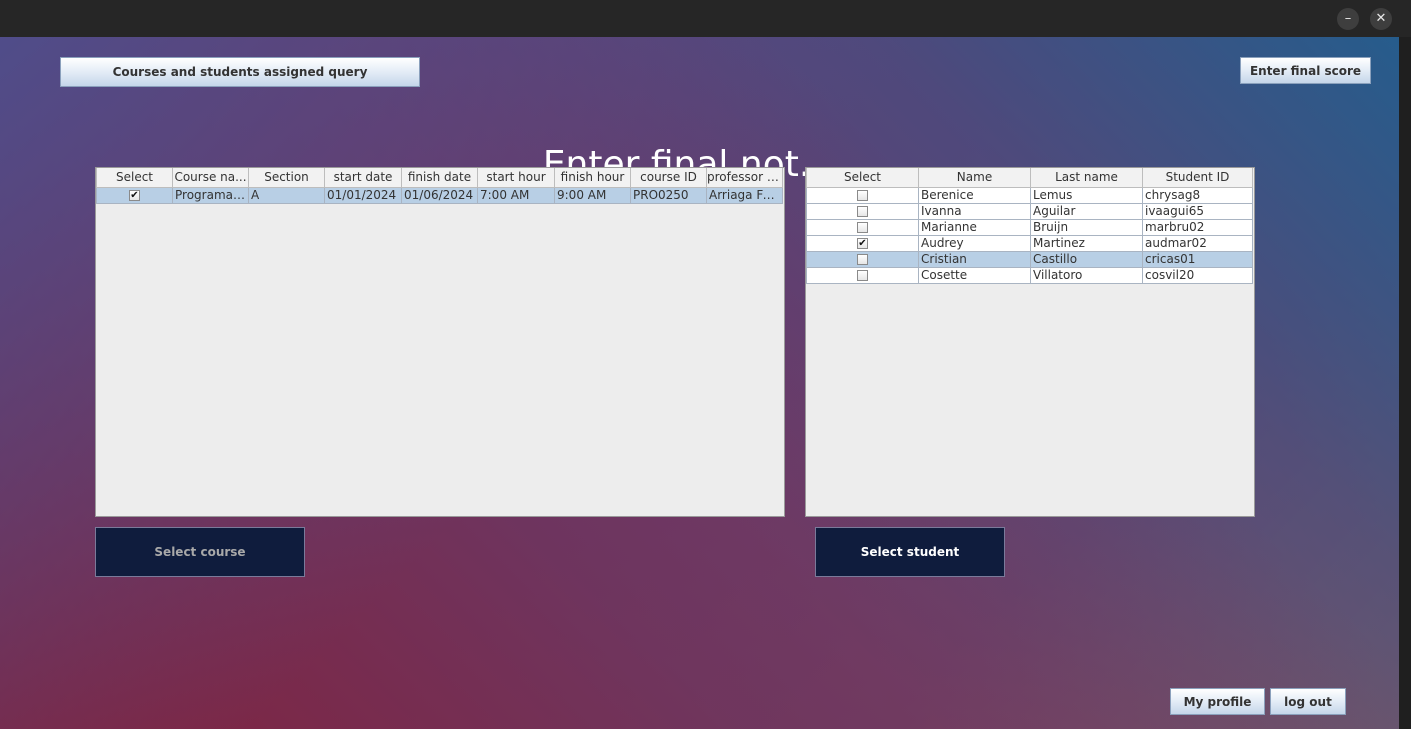 The height and width of the screenshot is (729, 1411). Describe the element at coordinates (1086, 227) in the screenshot. I see `last-name-cell: Bruijn` at that location.